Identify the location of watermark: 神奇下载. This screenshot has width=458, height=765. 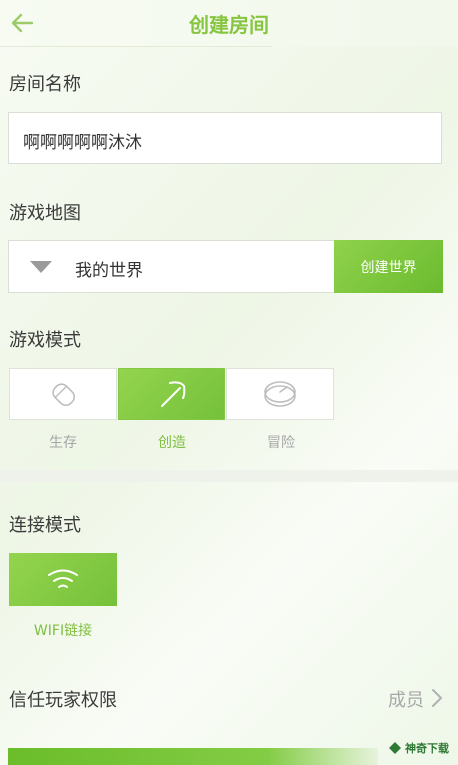
(418, 748).